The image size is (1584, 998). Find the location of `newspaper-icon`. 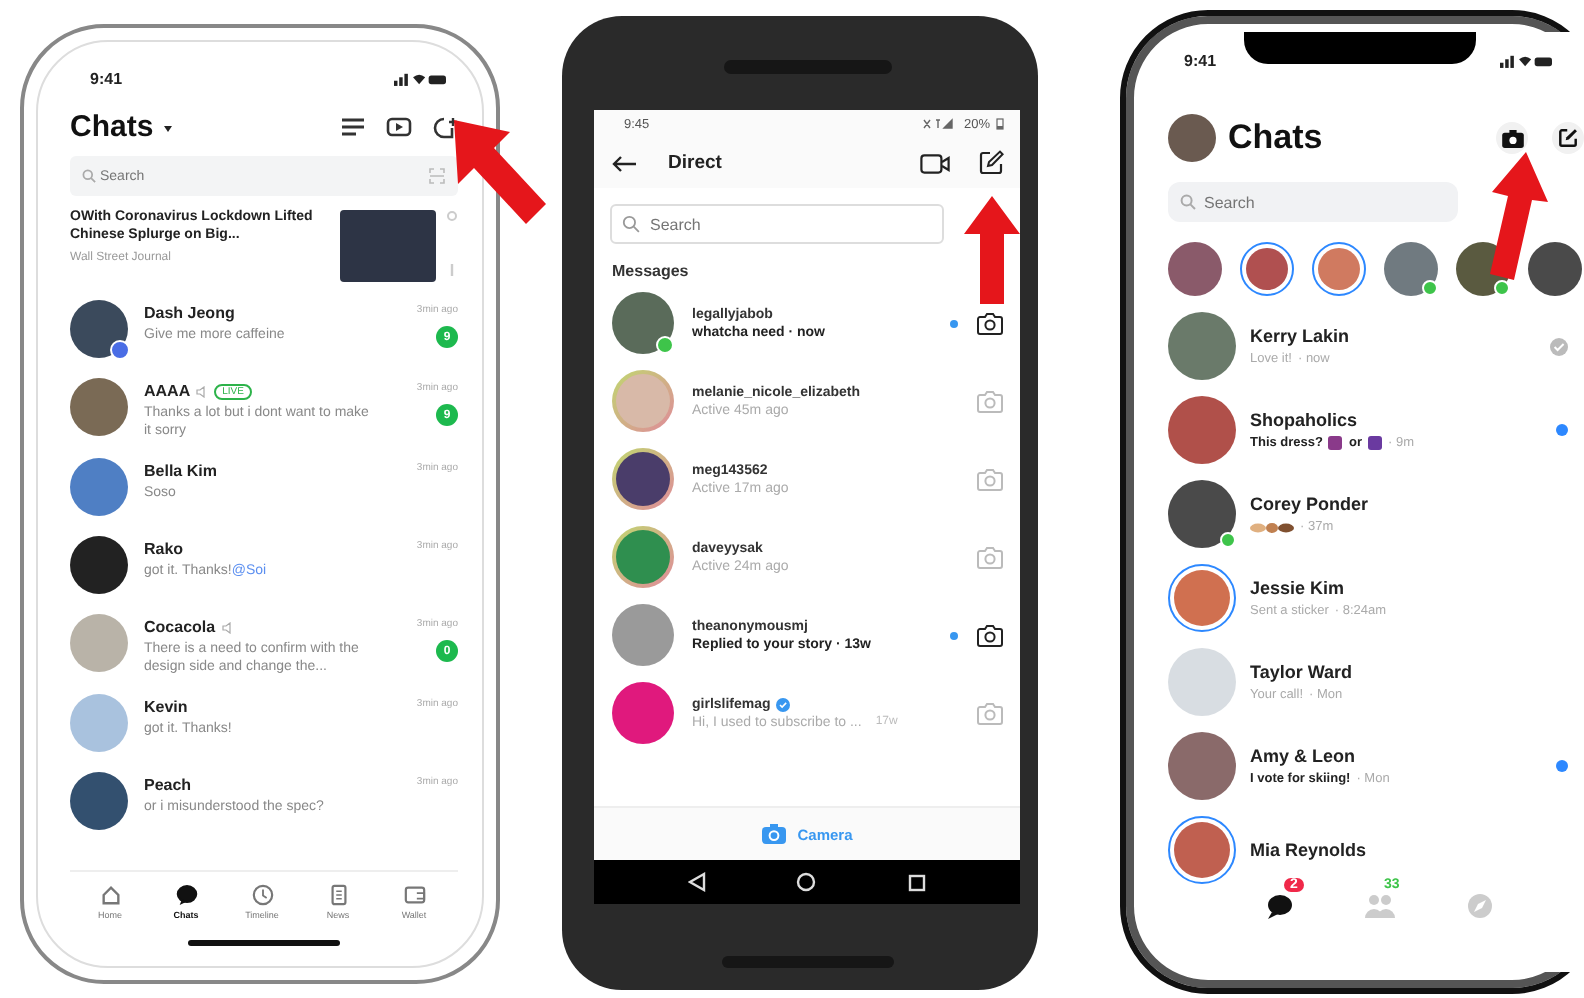

newspaper-icon is located at coordinates (338, 895).